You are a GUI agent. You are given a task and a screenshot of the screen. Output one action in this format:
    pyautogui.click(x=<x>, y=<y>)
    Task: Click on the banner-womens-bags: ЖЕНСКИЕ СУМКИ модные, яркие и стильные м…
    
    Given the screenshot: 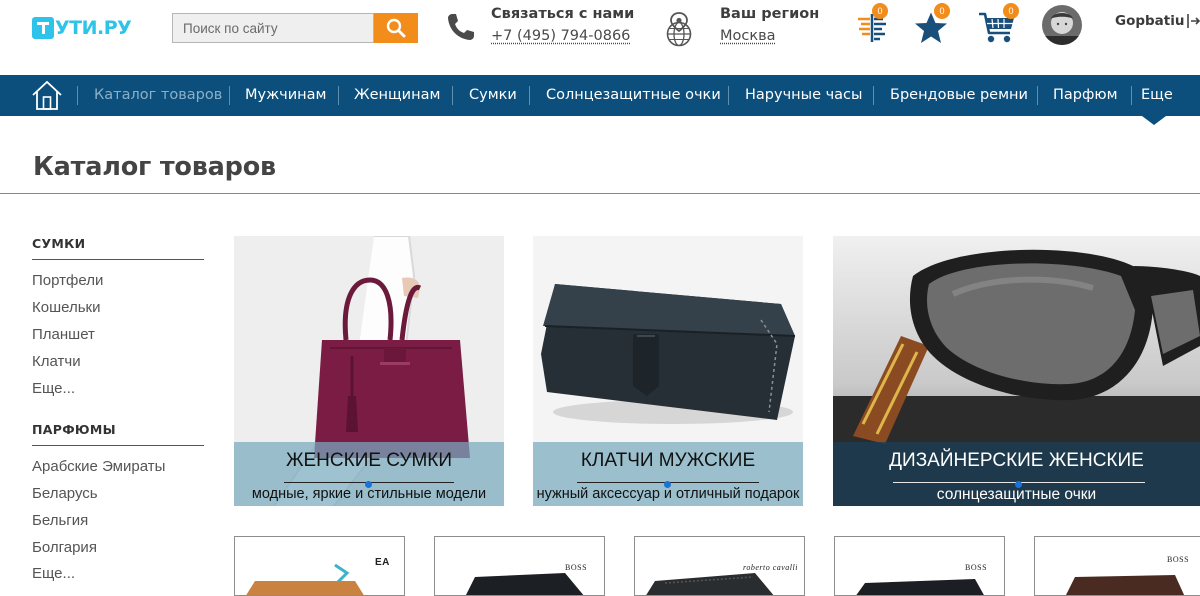 What is the action you would take?
    pyautogui.click(x=369, y=371)
    